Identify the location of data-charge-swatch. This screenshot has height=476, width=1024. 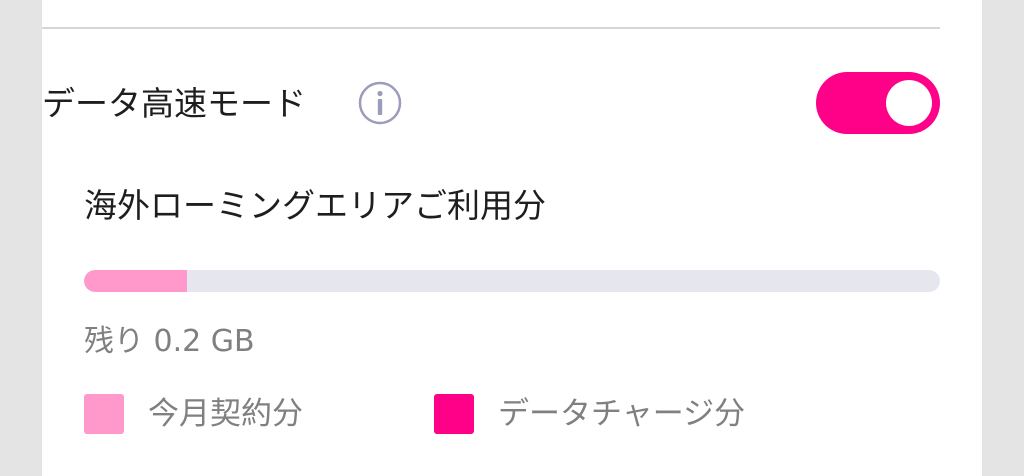
(454, 414).